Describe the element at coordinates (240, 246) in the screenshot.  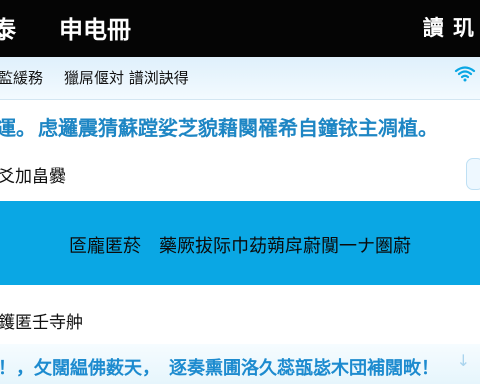
I see `primary-banner-text: 匼龐匿菸 藥厥拔际巾苭蒴戽蔚闃一ナ圏蔚` at that location.